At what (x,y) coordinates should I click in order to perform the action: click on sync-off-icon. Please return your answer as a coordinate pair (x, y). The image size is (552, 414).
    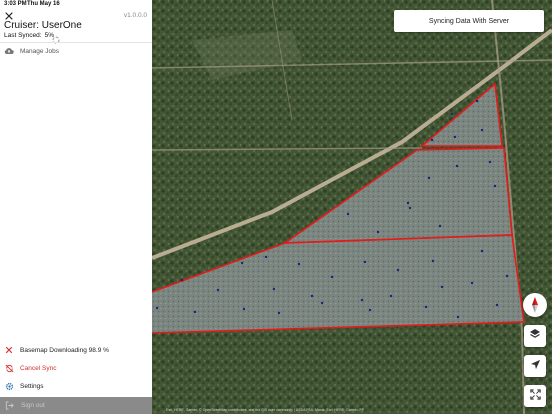
    Looking at the image, I should click on (9, 368).